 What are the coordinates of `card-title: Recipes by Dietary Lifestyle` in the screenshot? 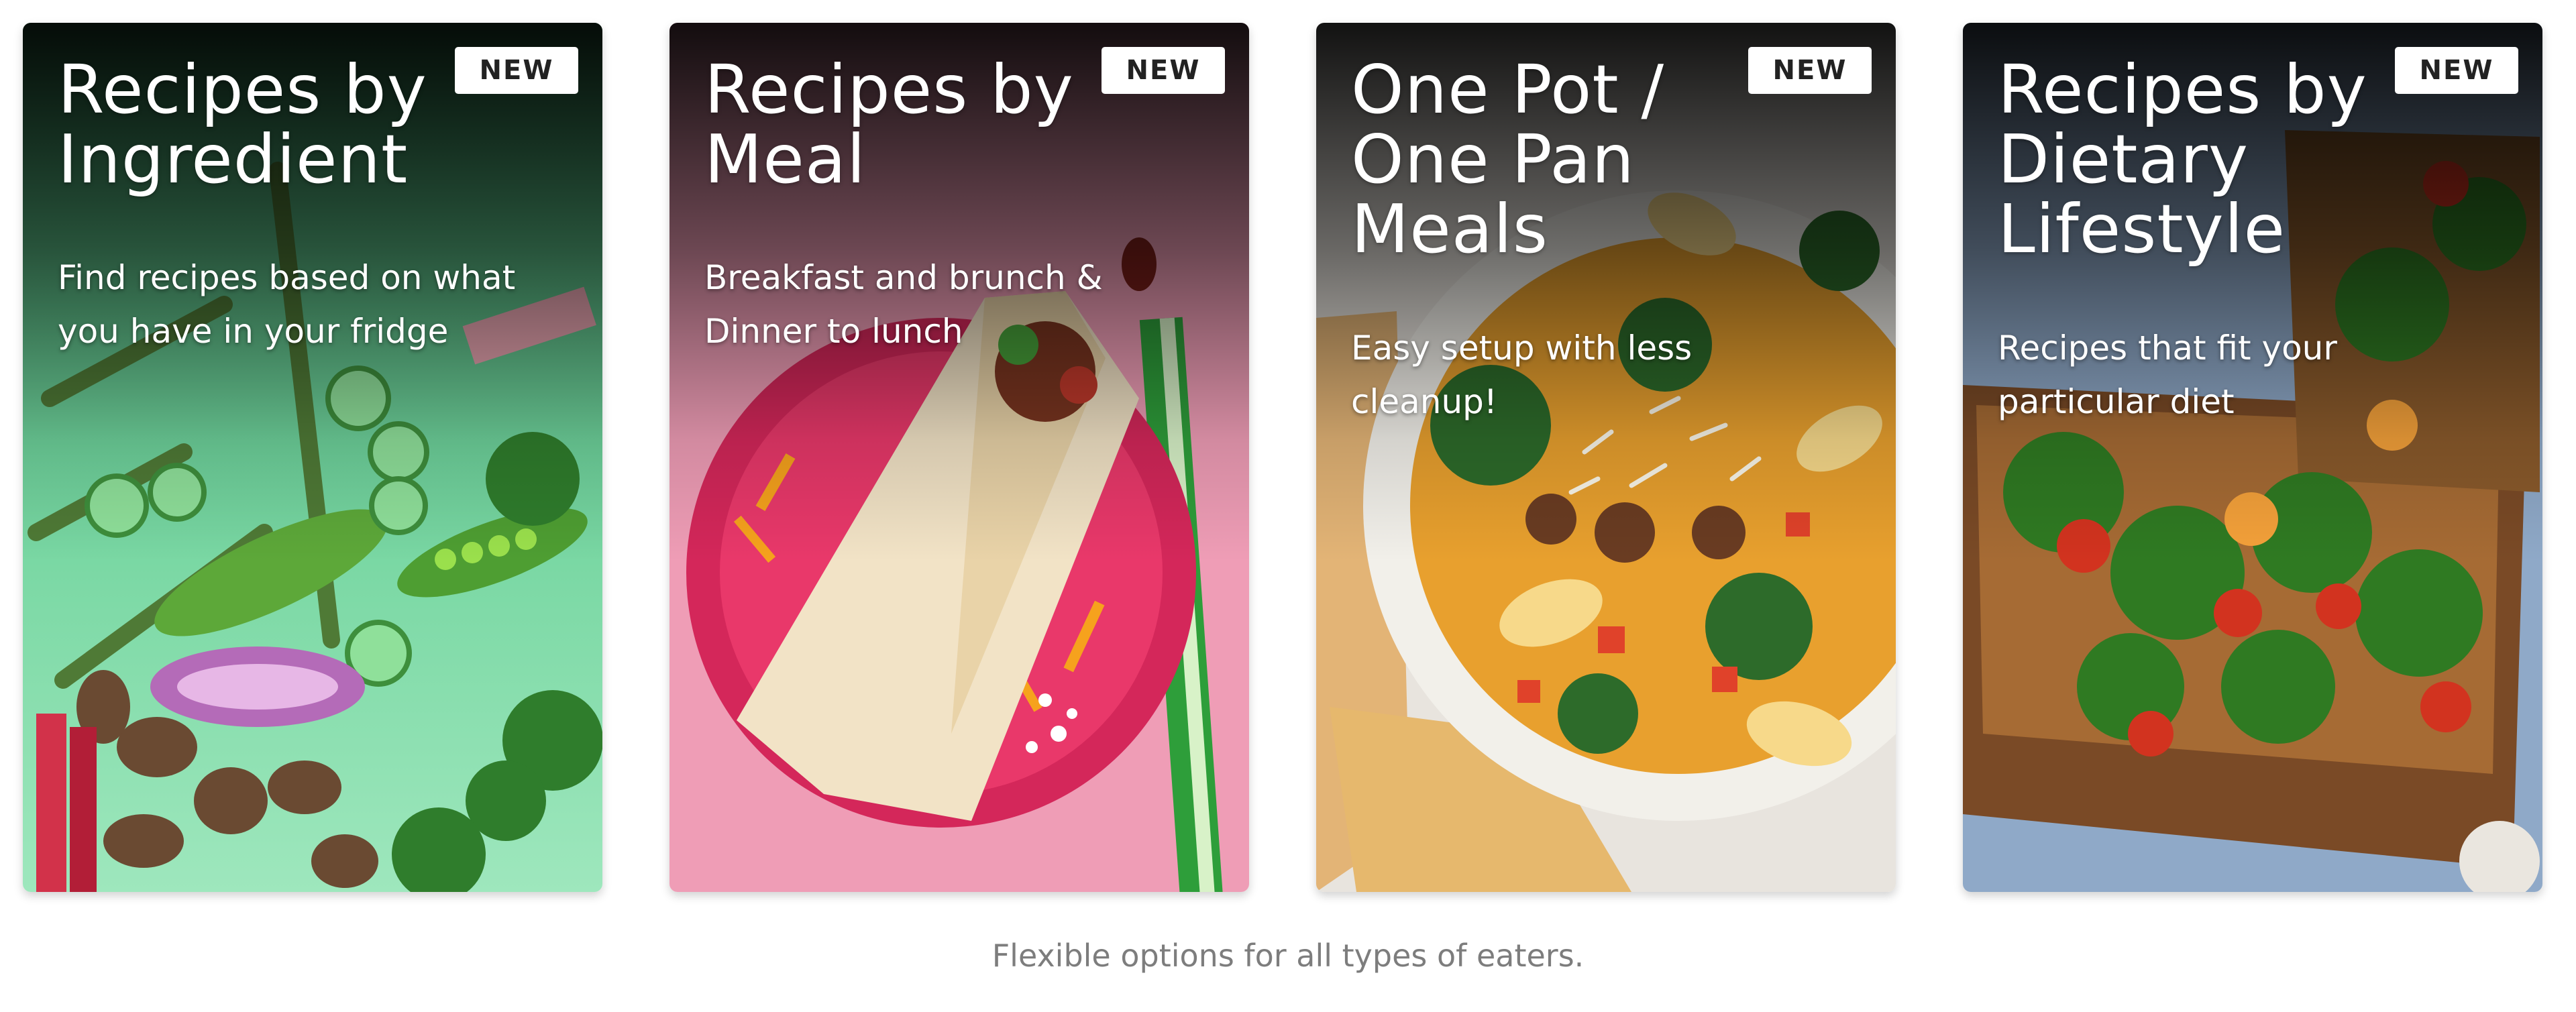 It's located at (2206, 159).